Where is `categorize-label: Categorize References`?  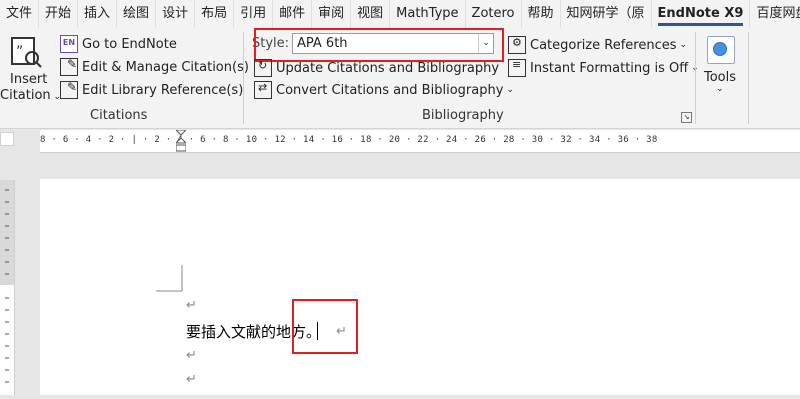 categorize-label: Categorize References is located at coordinates (603, 45).